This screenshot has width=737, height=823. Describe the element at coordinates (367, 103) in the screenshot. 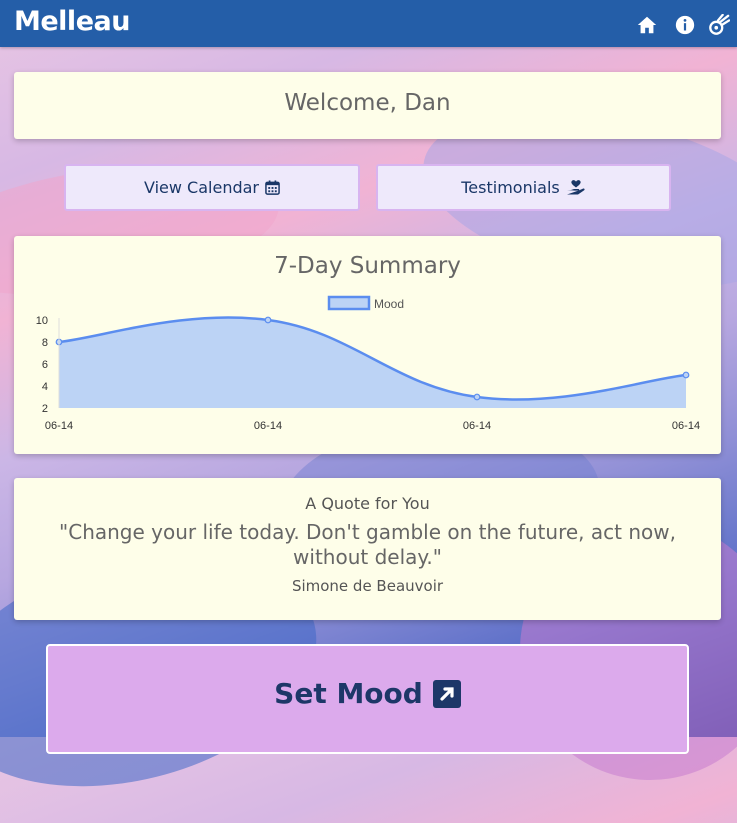

I see `welcome-text: Welcome, Dan` at that location.